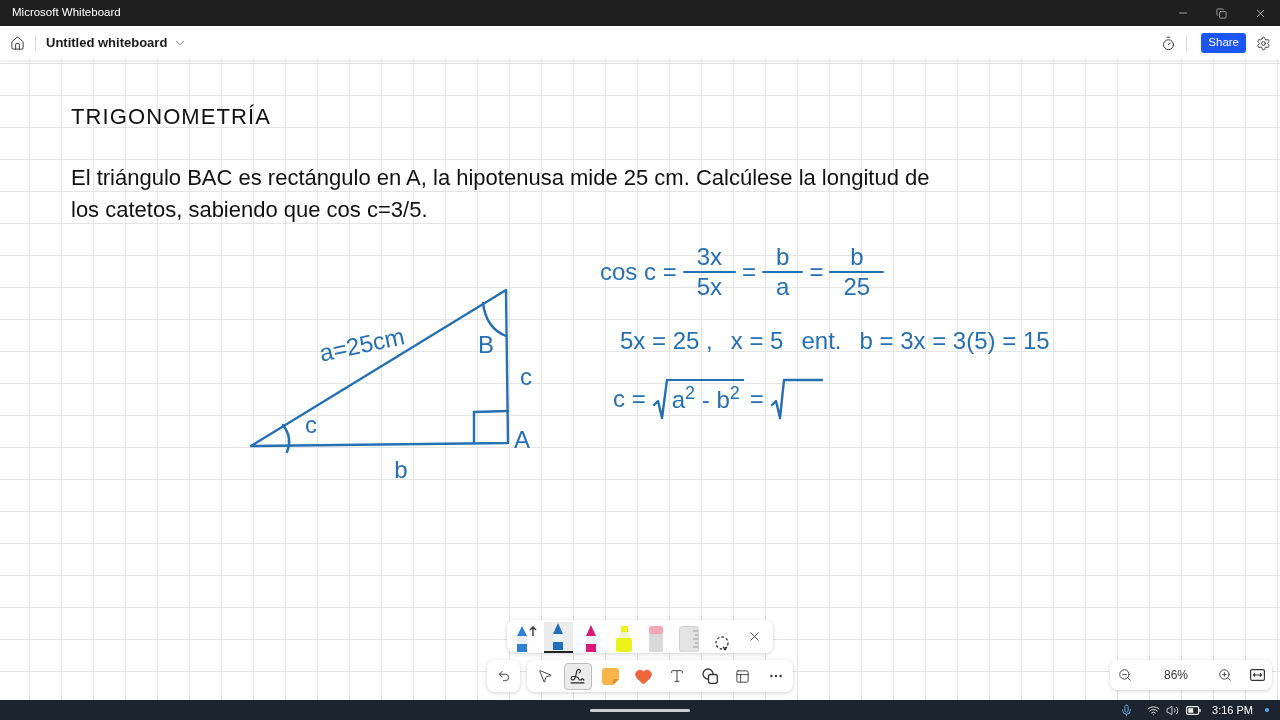  I want to click on timer-icon, so click(1168, 43).